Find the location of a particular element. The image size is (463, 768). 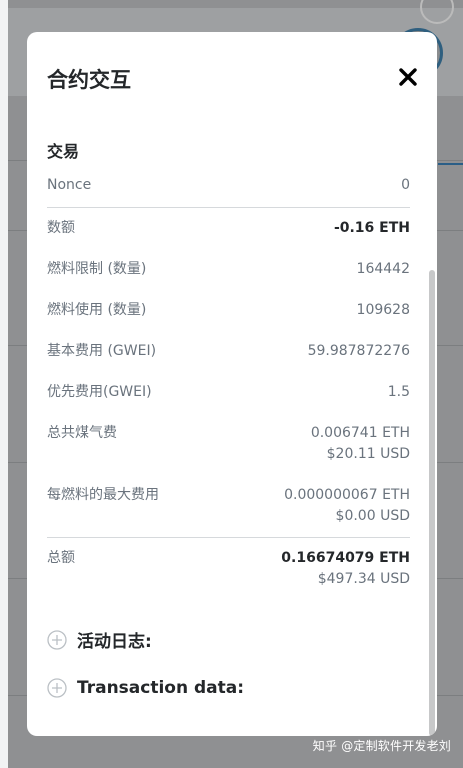

gas-limit-label: 燃料限制 (数量) is located at coordinates (97, 269).